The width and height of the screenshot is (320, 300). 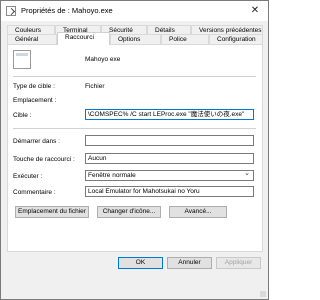 I want to click on hotkey-field: Aucun, so click(x=169, y=158).